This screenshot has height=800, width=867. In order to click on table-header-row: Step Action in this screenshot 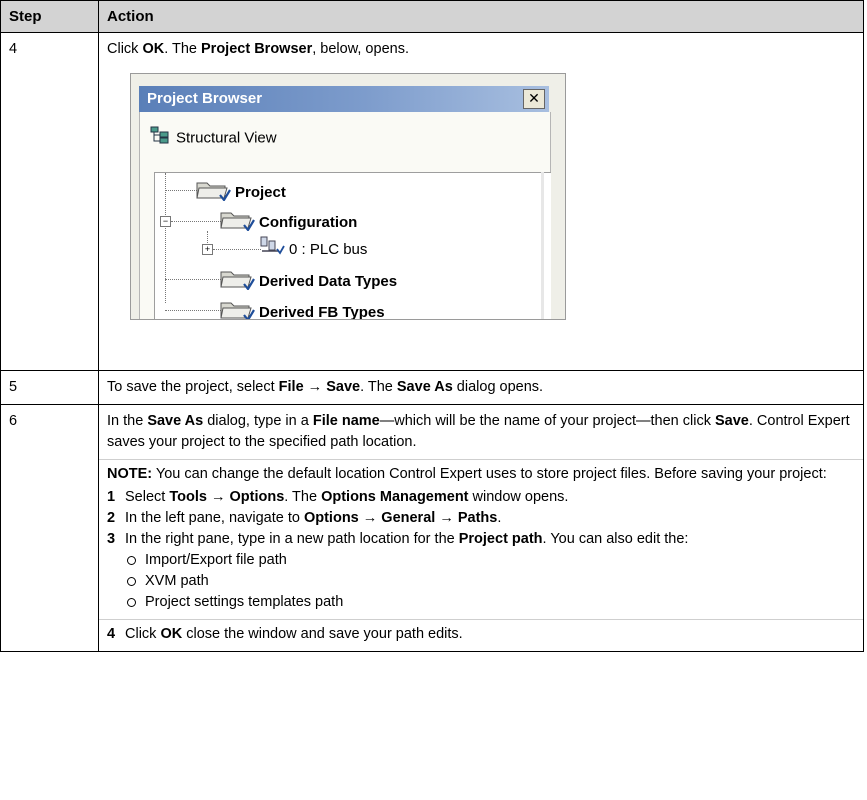, I will do `click(432, 16)`.